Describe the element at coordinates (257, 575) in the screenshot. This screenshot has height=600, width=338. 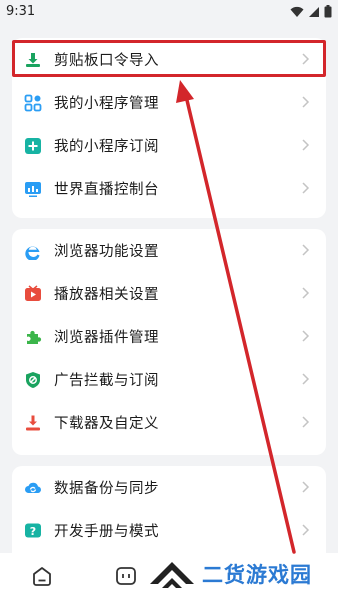
I see `watermark-text: 二货游戏园` at that location.